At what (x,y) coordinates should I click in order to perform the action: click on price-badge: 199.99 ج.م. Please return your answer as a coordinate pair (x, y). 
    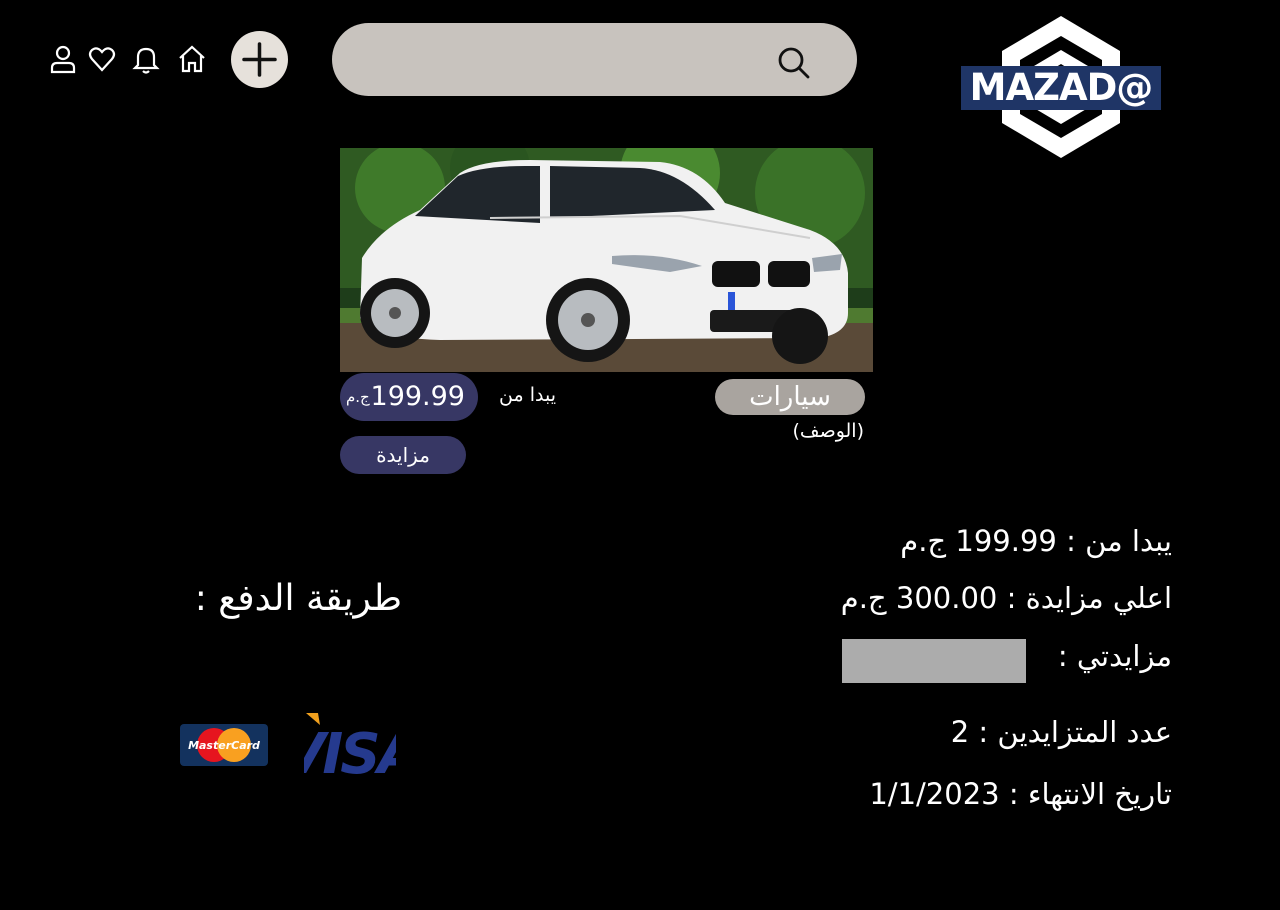
    Looking at the image, I should click on (409, 397).